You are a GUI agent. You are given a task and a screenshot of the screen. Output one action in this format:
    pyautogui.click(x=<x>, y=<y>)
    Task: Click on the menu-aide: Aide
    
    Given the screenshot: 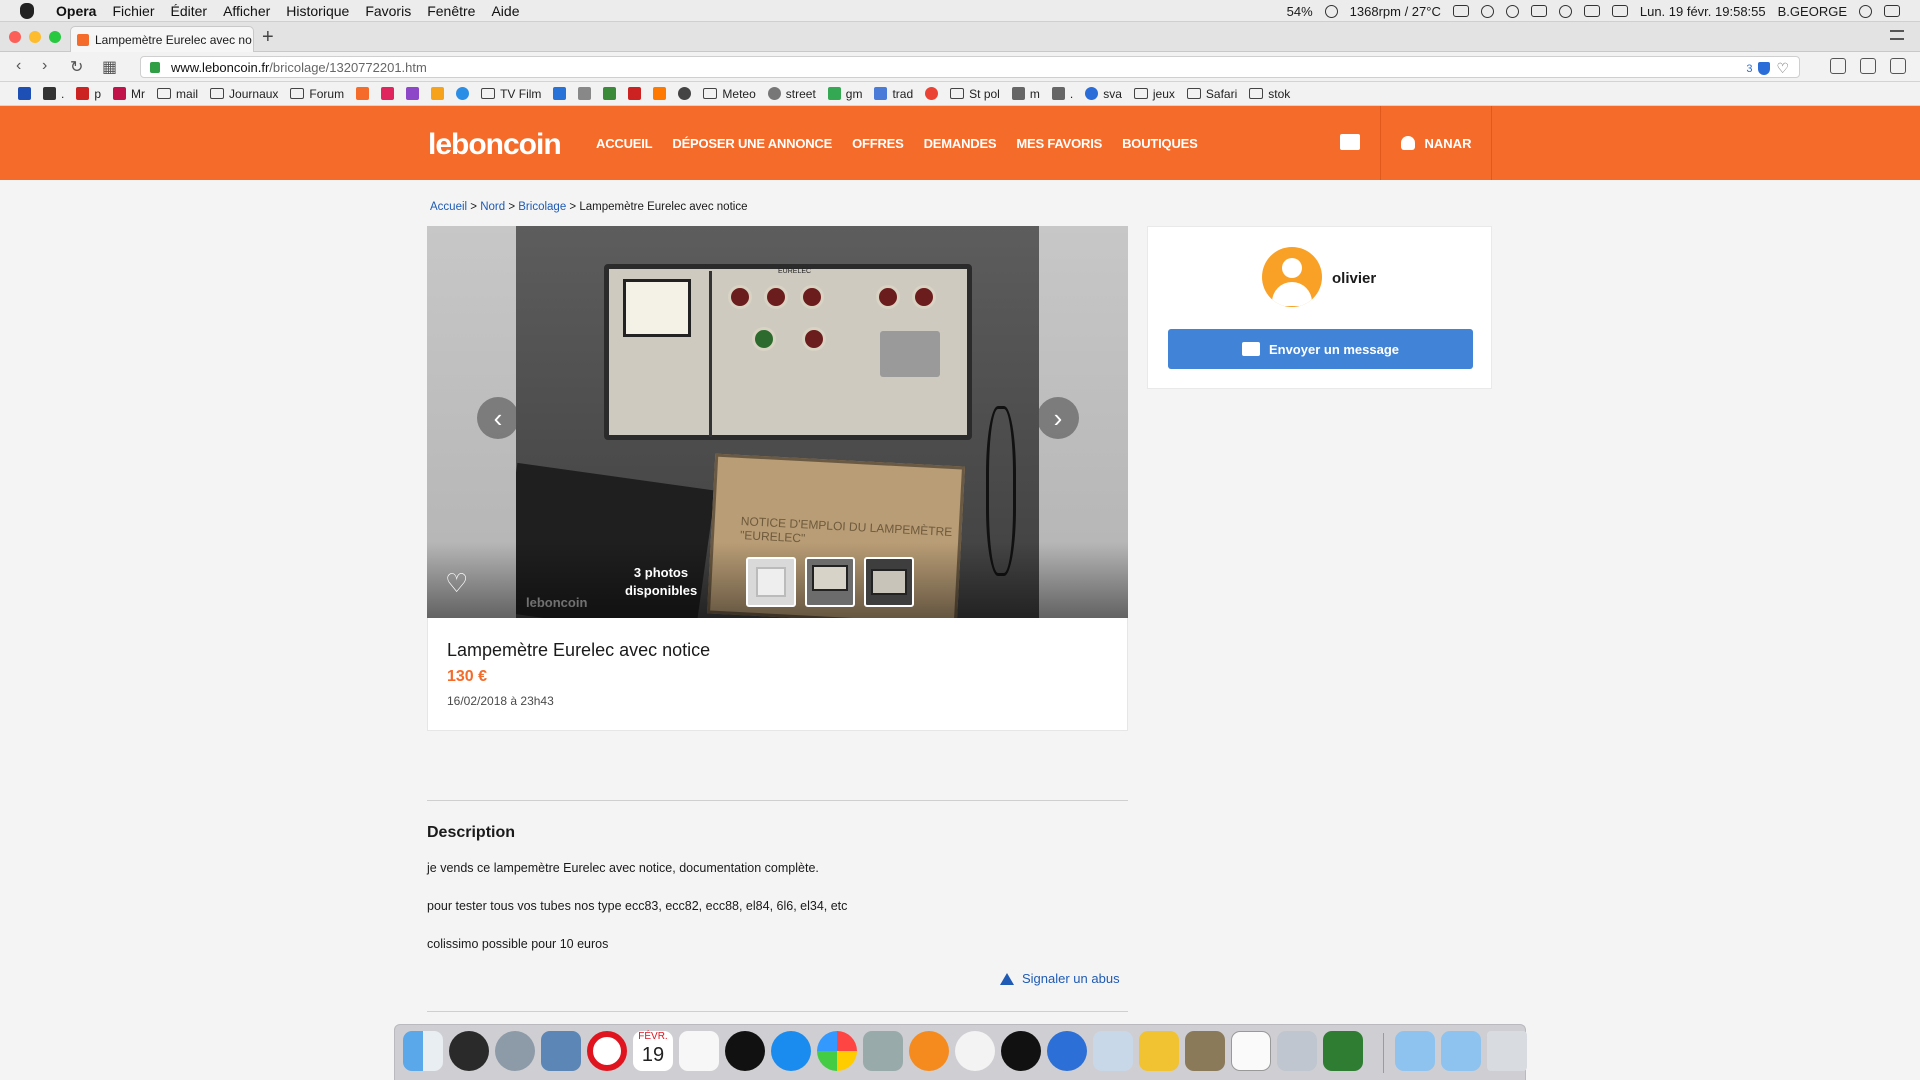 What is the action you would take?
    pyautogui.click(x=505, y=11)
    